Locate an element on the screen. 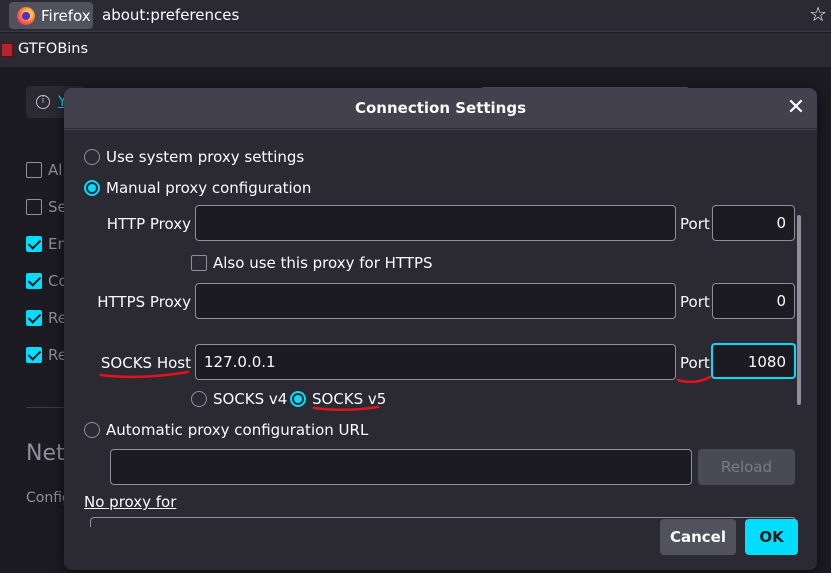  http-proxy-label: HTTP Proxy is located at coordinates (148, 224).